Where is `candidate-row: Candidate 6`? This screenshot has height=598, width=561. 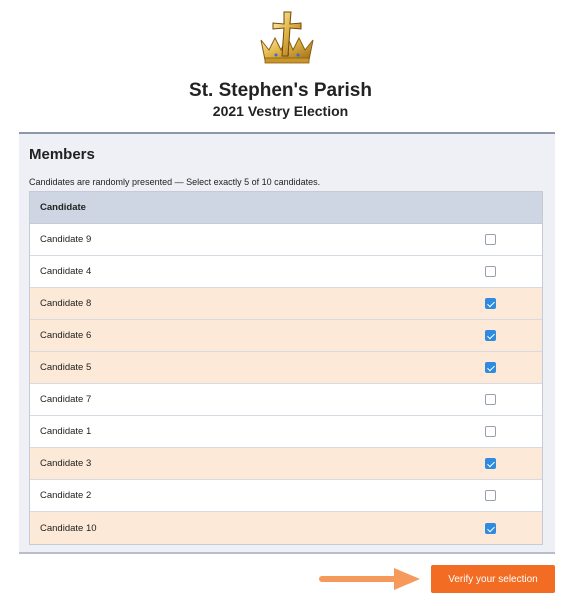 candidate-row: Candidate 6 is located at coordinates (286, 336).